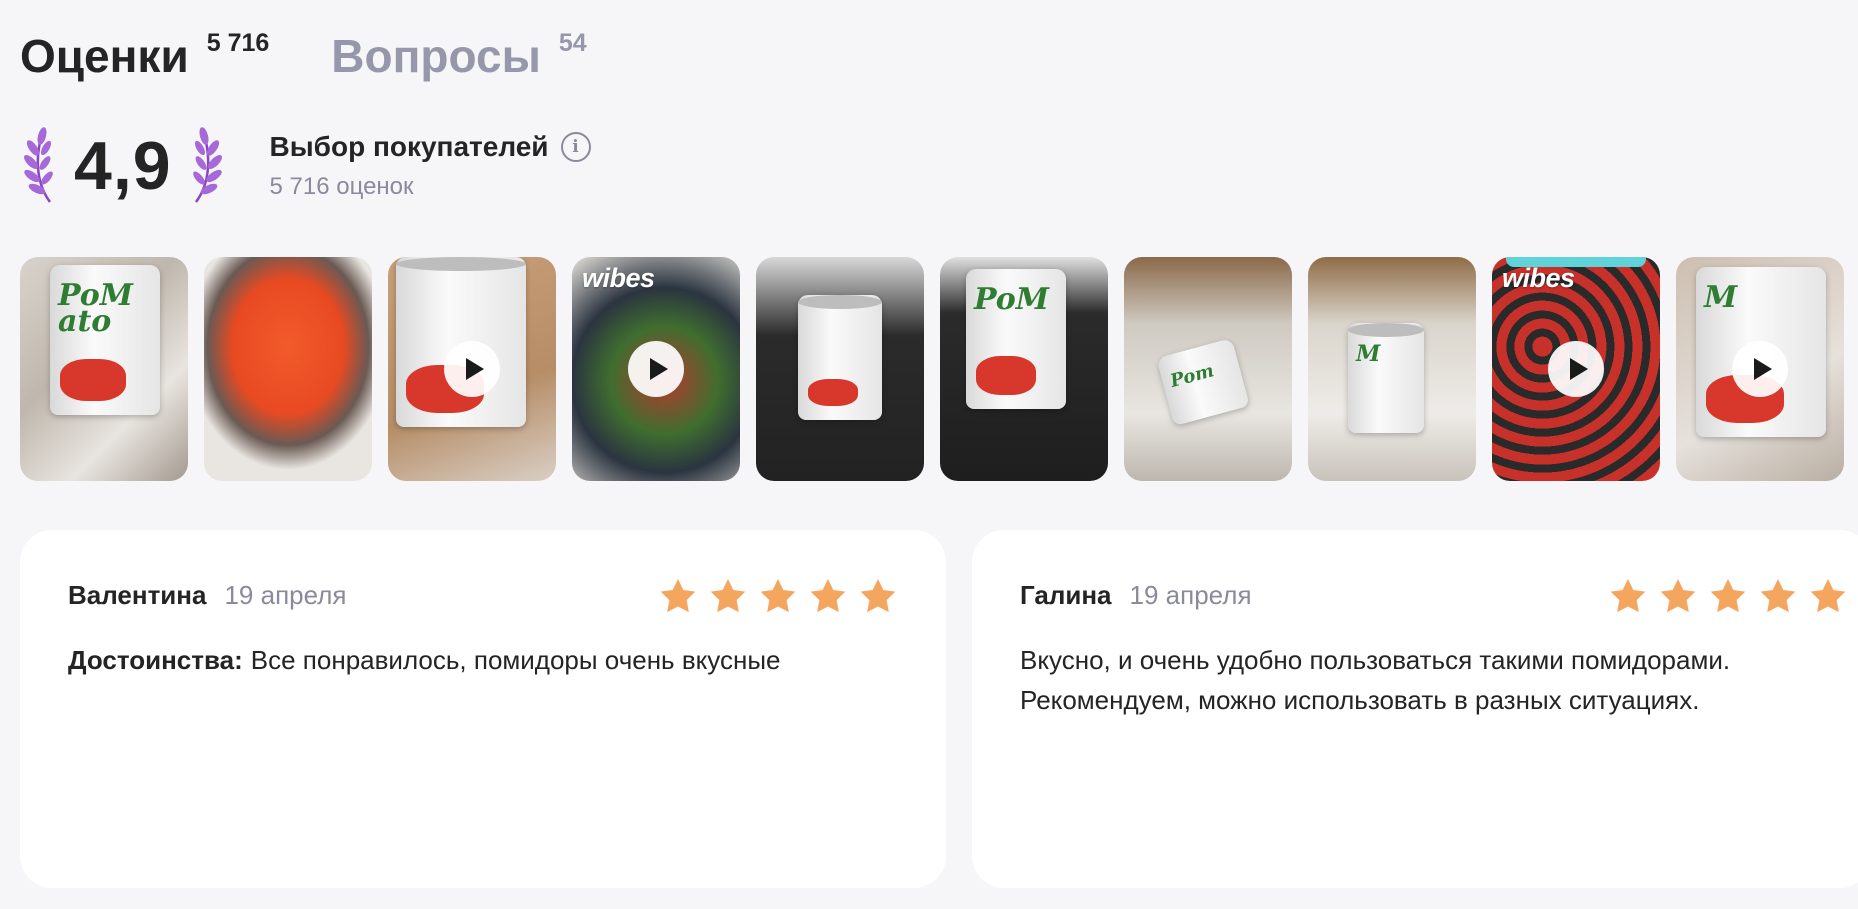  I want to click on buyers-choice: Выбор покупателей i, so click(430, 147).